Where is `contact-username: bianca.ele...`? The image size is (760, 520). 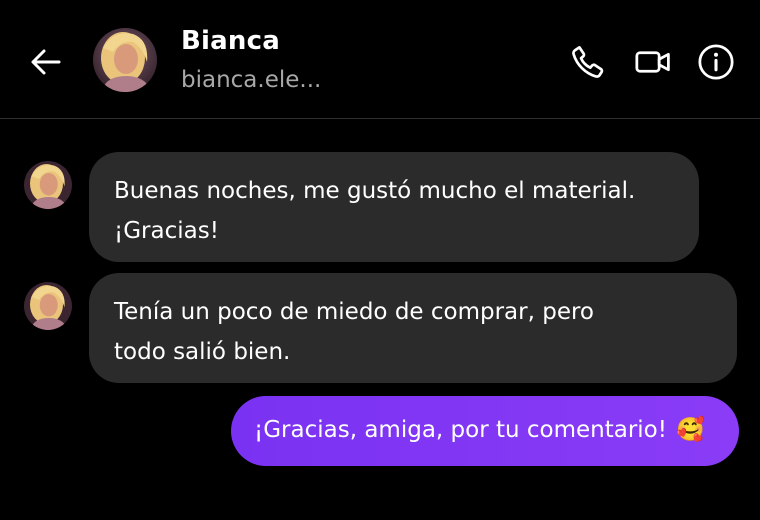 contact-username: bianca.ele... is located at coordinates (251, 80).